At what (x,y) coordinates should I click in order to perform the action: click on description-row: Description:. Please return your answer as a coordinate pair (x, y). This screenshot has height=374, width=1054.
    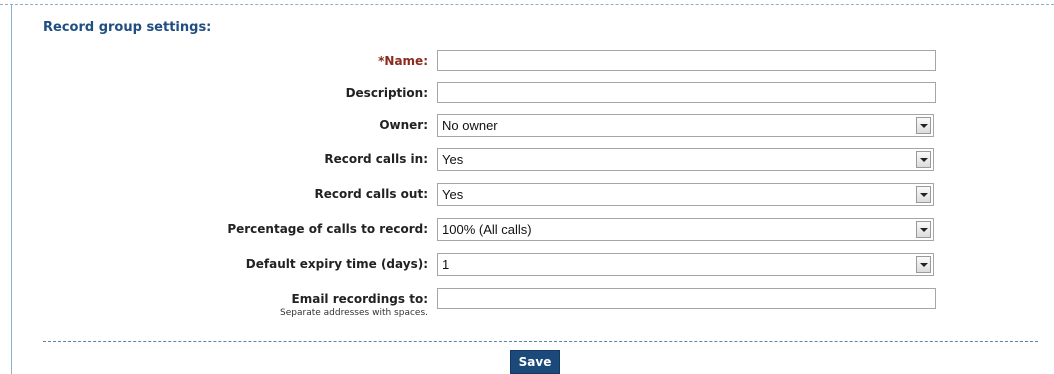
    Looking at the image, I should click on (527, 94).